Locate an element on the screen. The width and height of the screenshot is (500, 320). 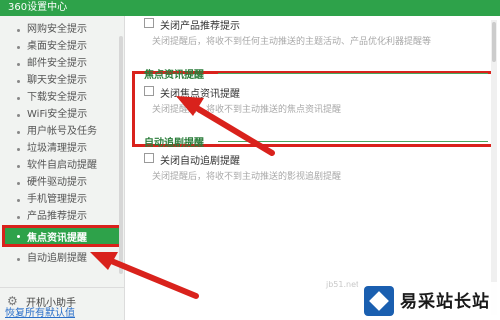
focus-option-desc: 关闭提醒后，将收不到主动推送的焦点资讯提醒 is located at coordinates (247, 110).